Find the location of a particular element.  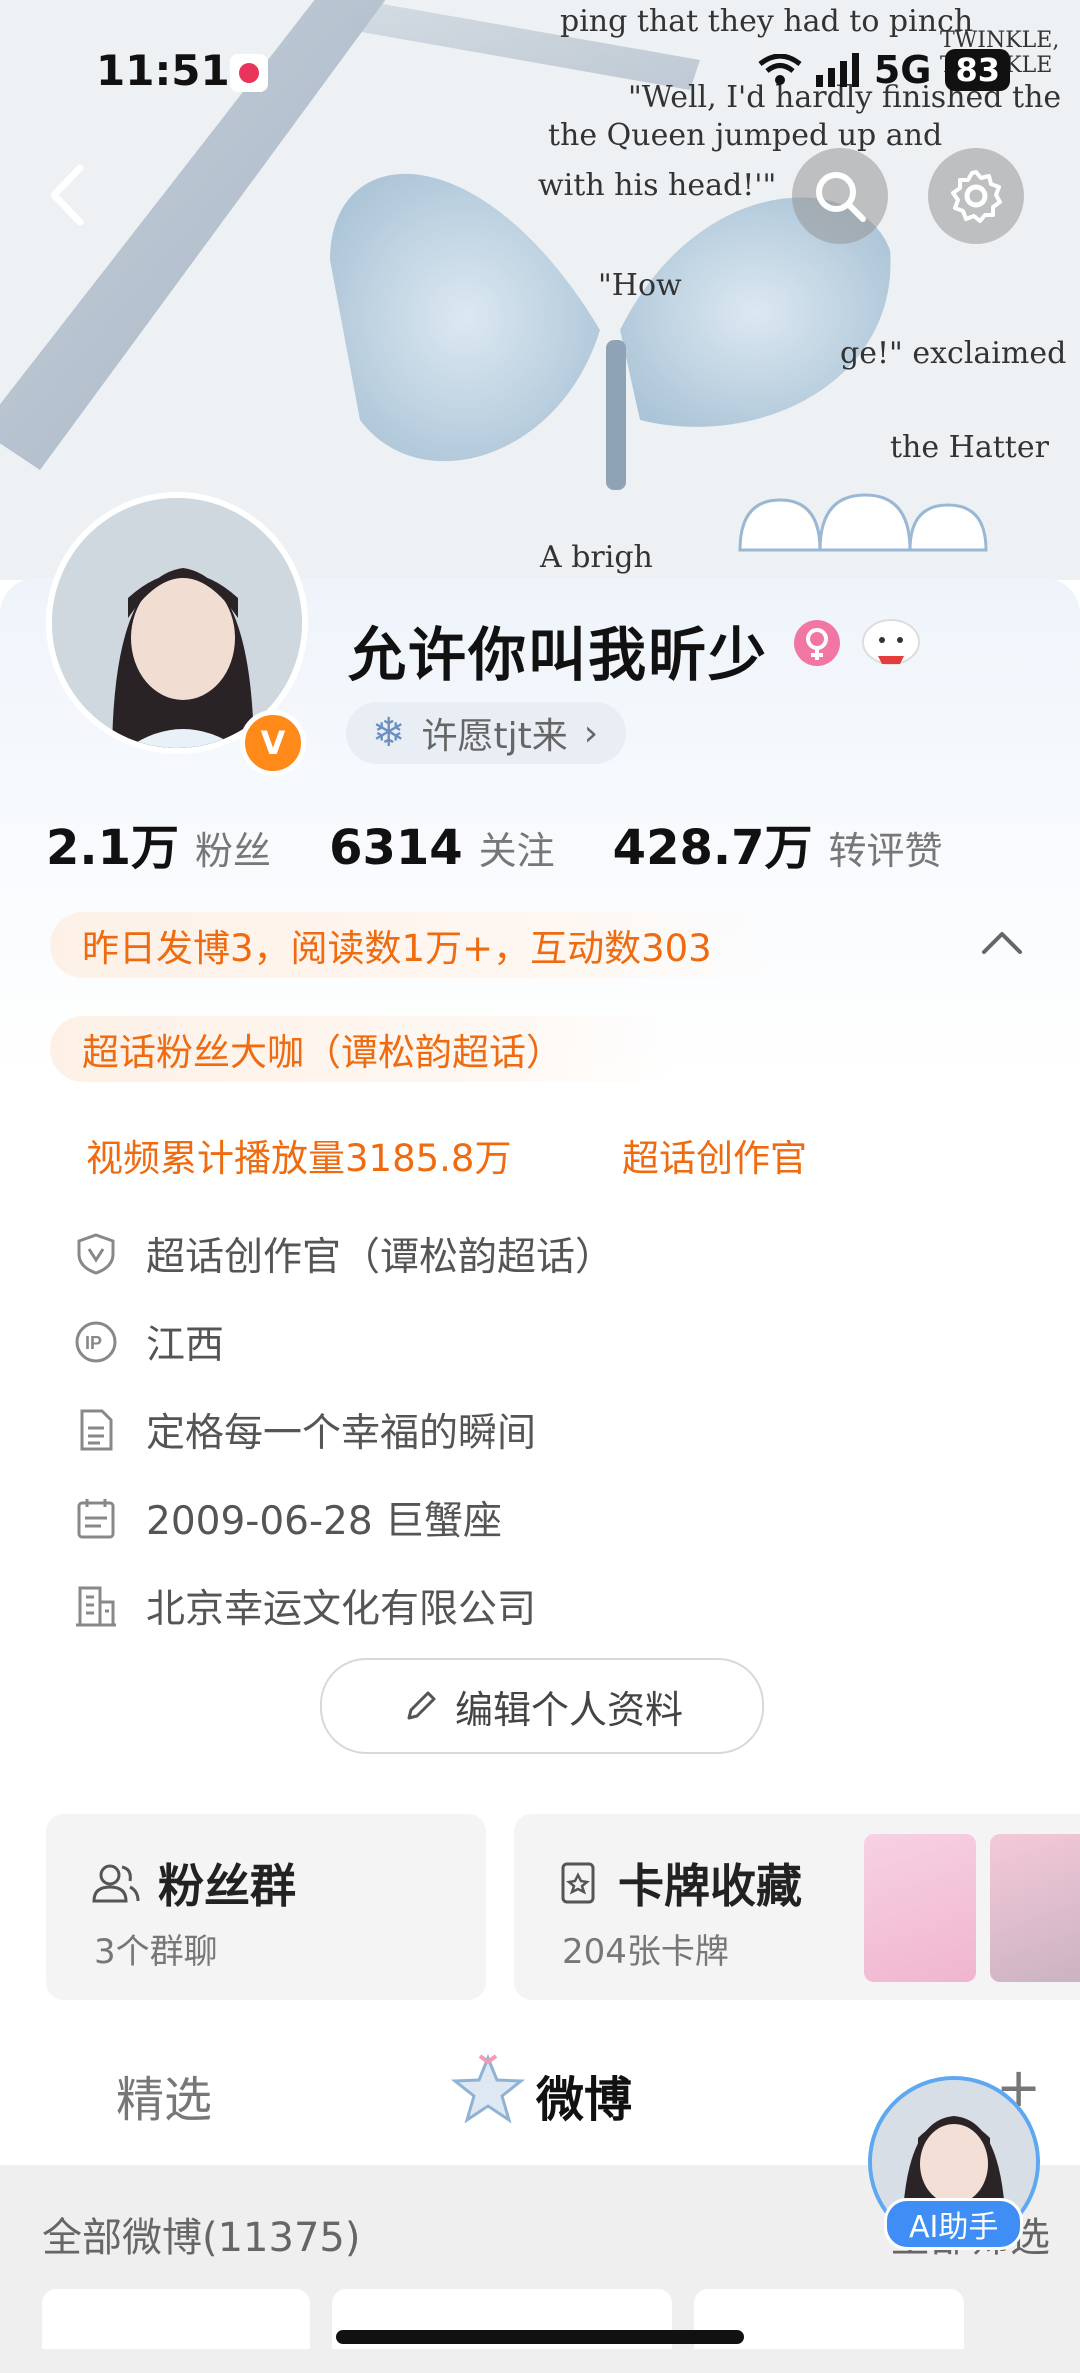

super-fan-text: 超话粉丝大咖（谭松韵超话） is located at coordinates (322, 1052).